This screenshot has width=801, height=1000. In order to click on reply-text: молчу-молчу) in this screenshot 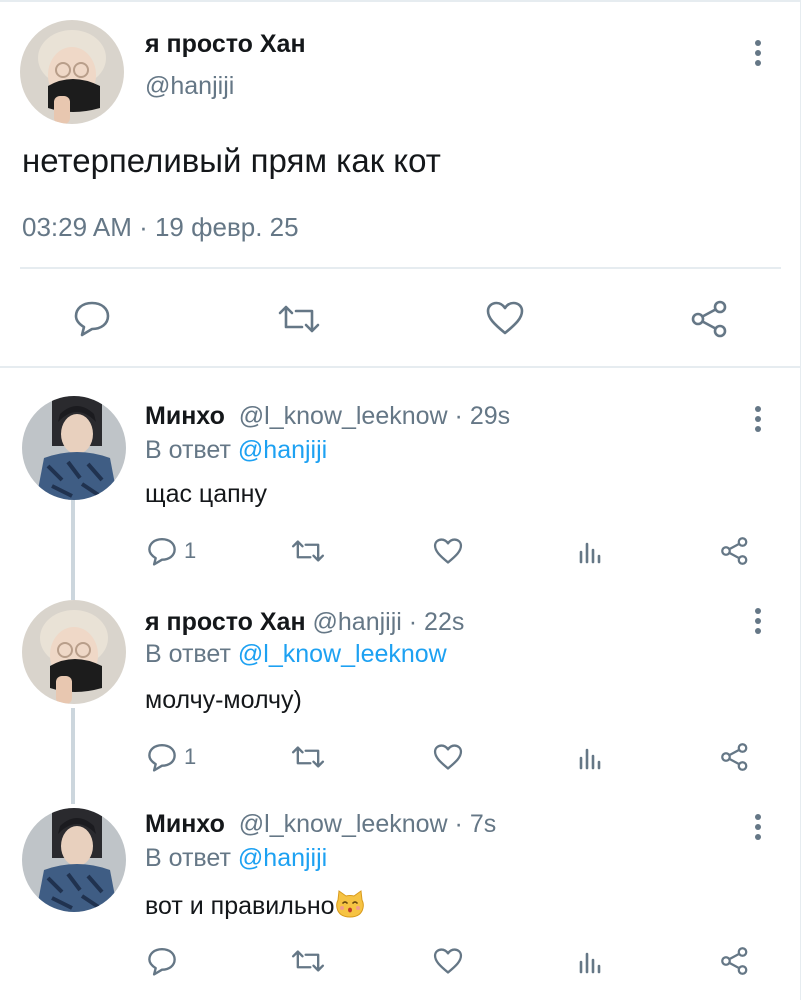, I will do `click(223, 700)`.